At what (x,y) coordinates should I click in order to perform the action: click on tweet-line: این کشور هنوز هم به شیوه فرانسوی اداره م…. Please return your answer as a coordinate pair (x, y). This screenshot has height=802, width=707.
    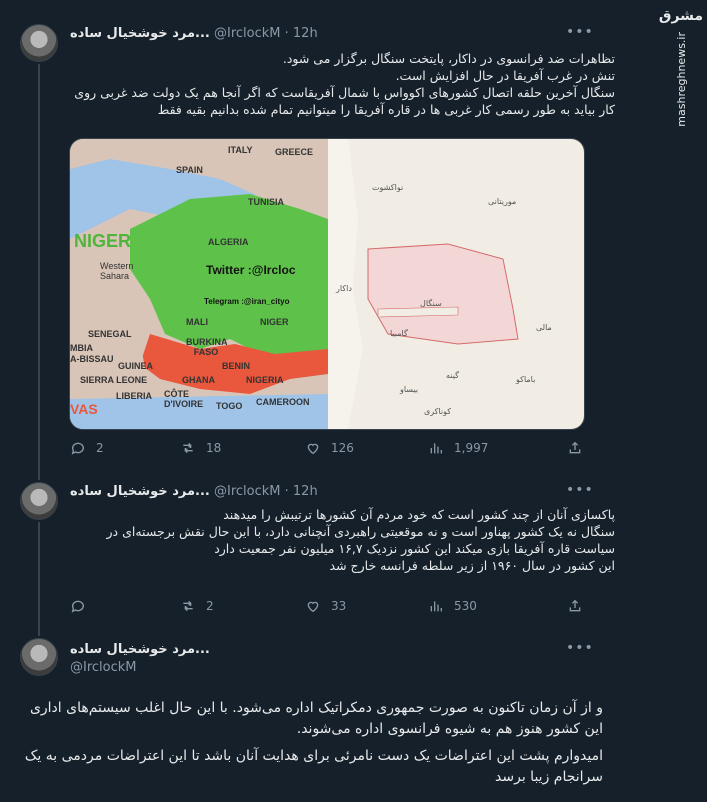
    Looking at the image, I should click on (449, 729).